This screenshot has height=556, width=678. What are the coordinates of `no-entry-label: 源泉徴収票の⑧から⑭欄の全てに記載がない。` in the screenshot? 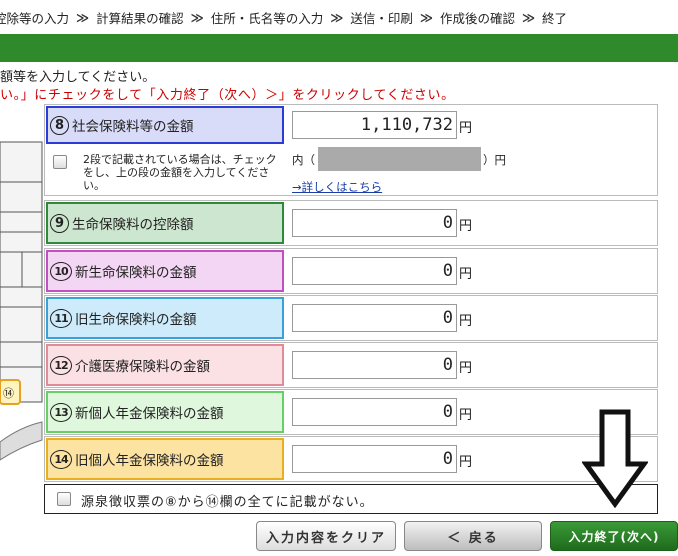 It's located at (227, 502).